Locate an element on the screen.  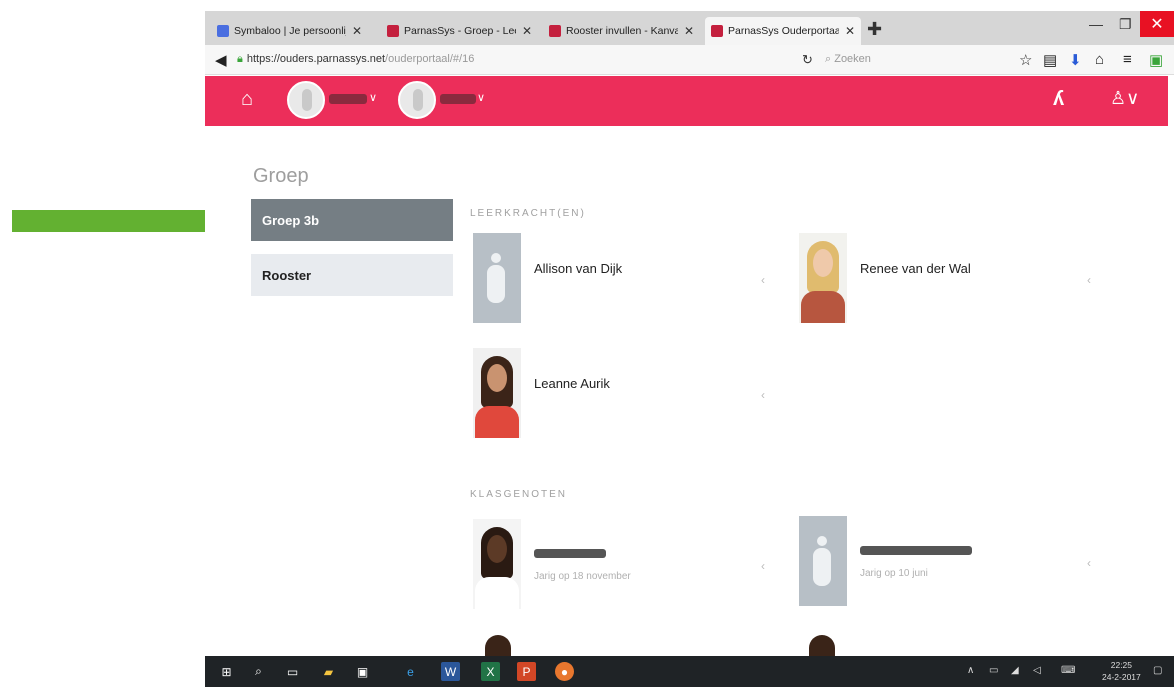
tab-parnassys-groep: ParnasSys - Groep - Leerp... ✕ is located at coordinates (461, 31).